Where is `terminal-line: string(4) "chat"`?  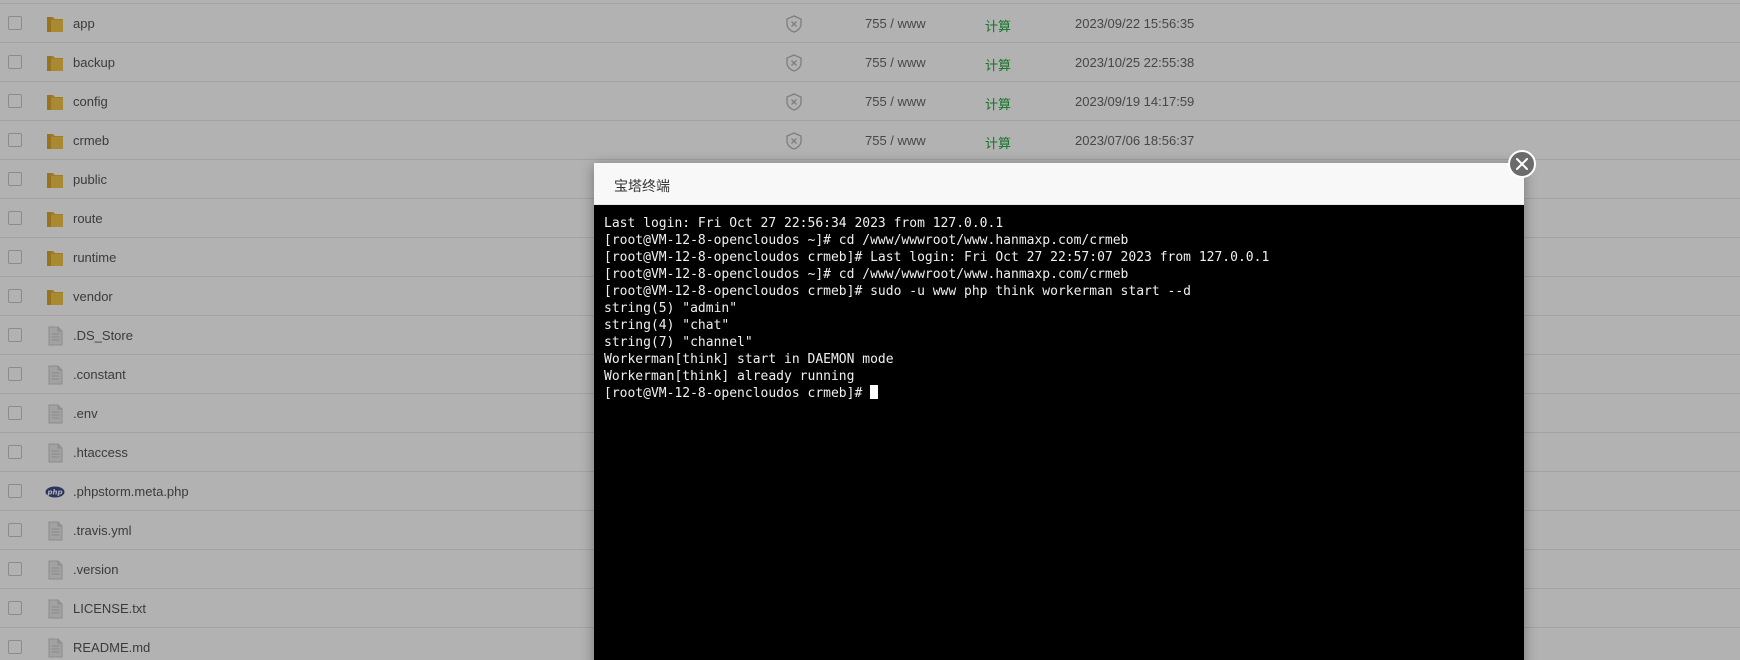
terminal-line: string(4) "chat" is located at coordinates (667, 325).